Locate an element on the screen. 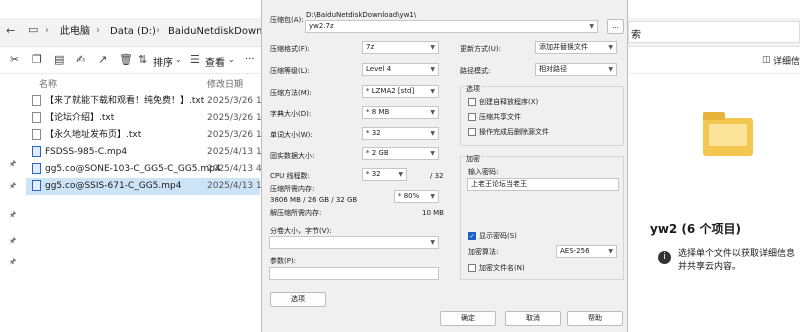 The width and height of the screenshot is (800, 332). solid-label: 固实数据大小: is located at coordinates (292, 156).